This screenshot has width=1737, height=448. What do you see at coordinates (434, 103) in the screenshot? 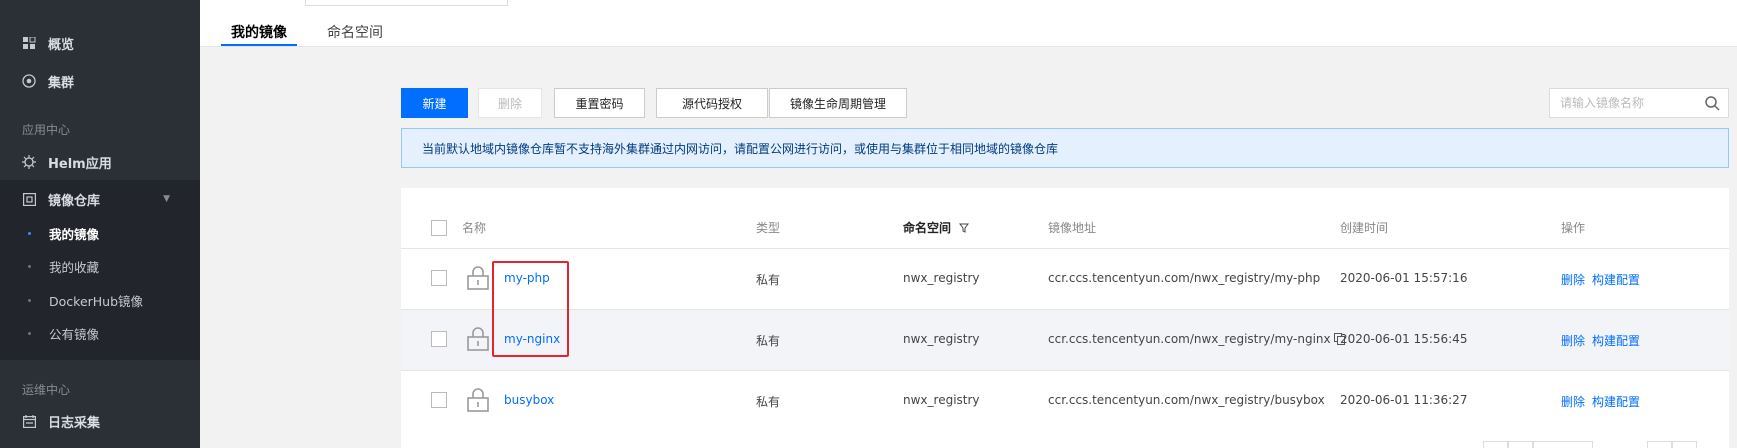
I see `new-button: 新建` at bounding box center [434, 103].